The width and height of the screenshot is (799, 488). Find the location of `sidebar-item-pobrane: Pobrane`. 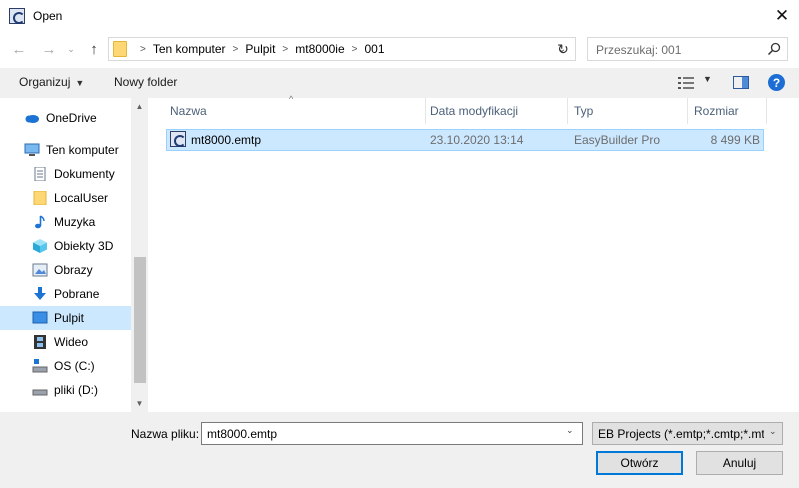

sidebar-item-pobrane: Pobrane is located at coordinates (65, 294).